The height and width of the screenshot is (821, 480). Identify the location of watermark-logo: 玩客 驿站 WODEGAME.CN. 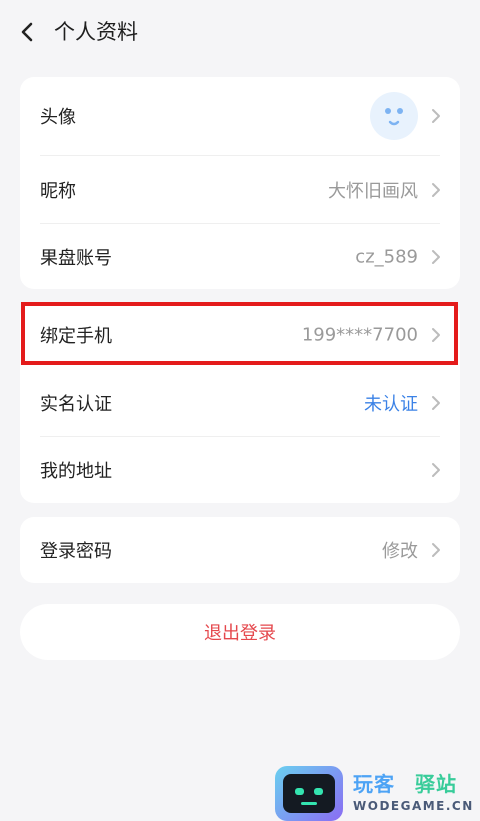
(377, 793).